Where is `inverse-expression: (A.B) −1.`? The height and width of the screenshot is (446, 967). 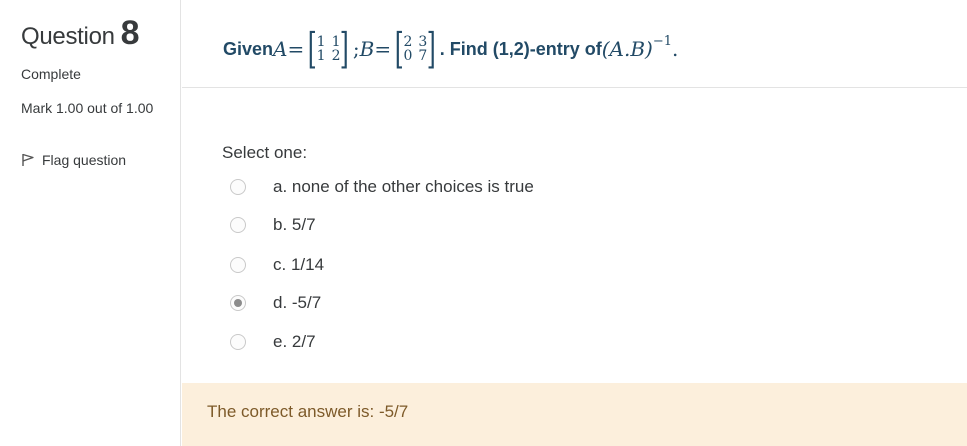 inverse-expression: (A.B) −1. is located at coordinates (640, 47).